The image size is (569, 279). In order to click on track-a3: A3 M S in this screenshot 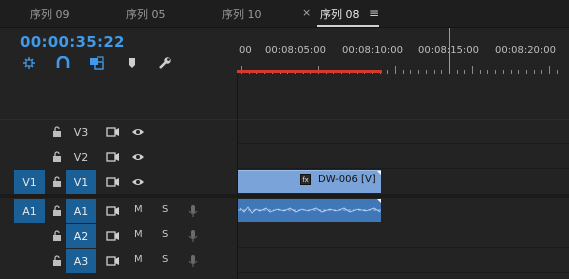, I will do `click(284, 261)`.